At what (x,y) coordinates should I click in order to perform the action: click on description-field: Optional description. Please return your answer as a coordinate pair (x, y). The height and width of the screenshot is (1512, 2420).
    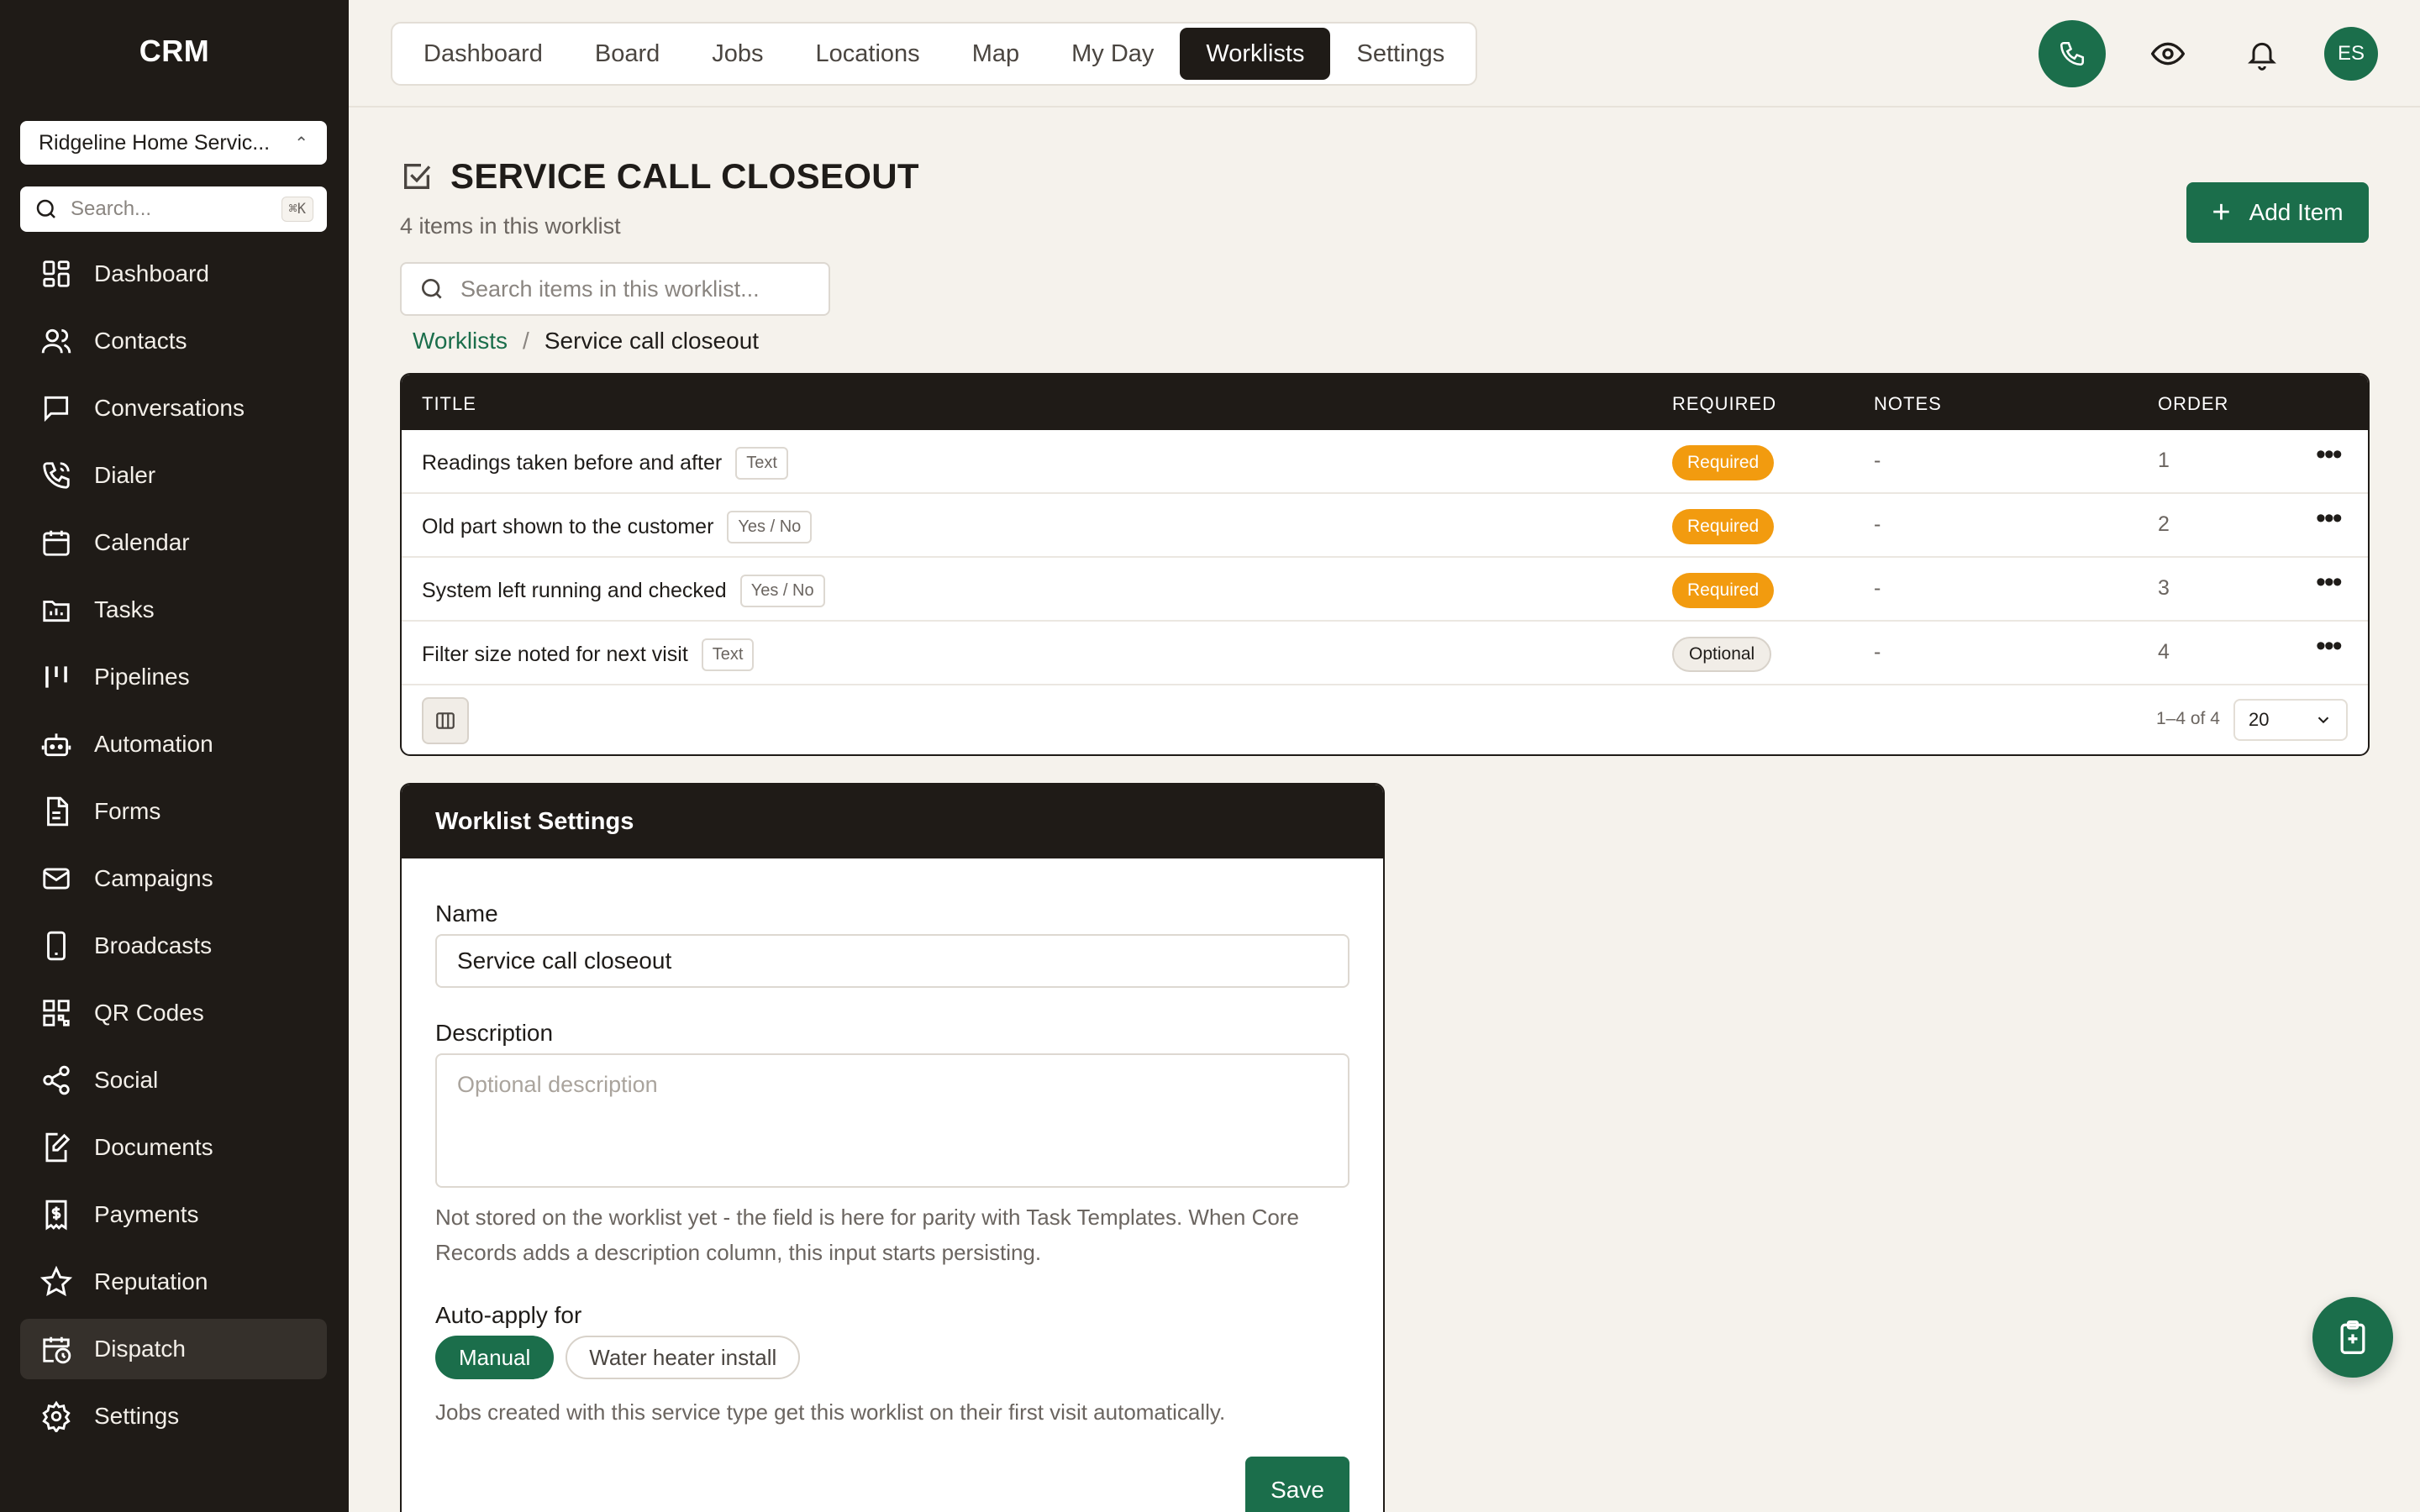
    Looking at the image, I should click on (892, 1120).